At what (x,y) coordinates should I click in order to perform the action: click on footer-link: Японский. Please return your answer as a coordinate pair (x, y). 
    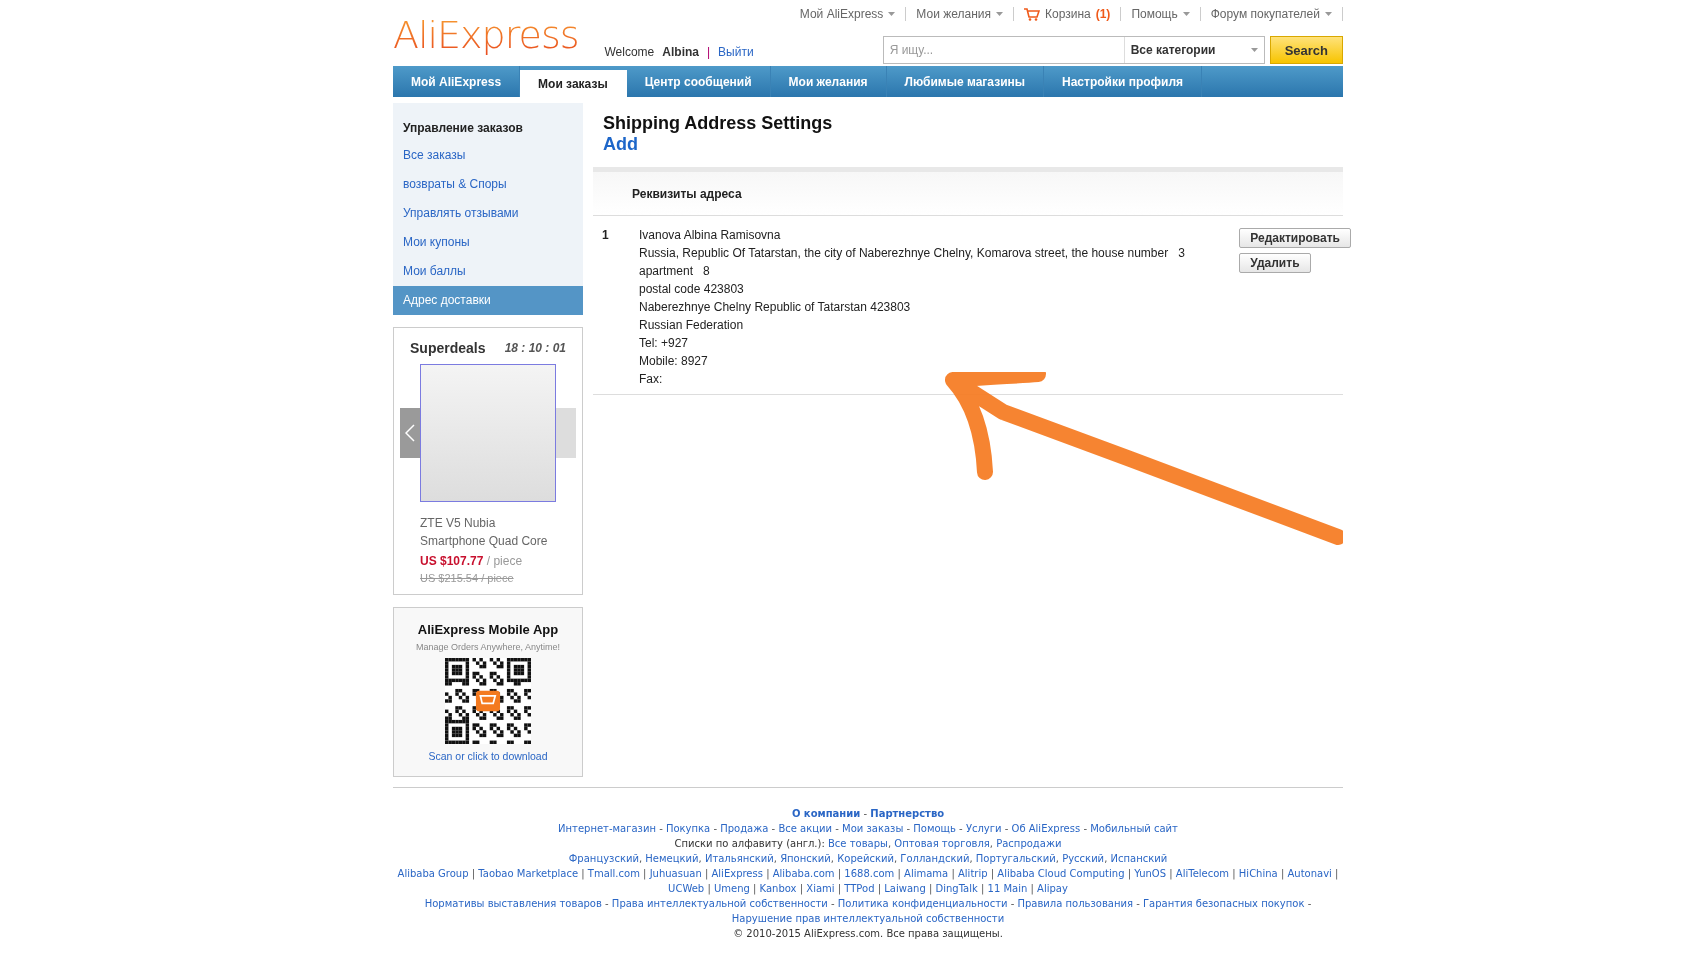
    Looking at the image, I should click on (805, 858).